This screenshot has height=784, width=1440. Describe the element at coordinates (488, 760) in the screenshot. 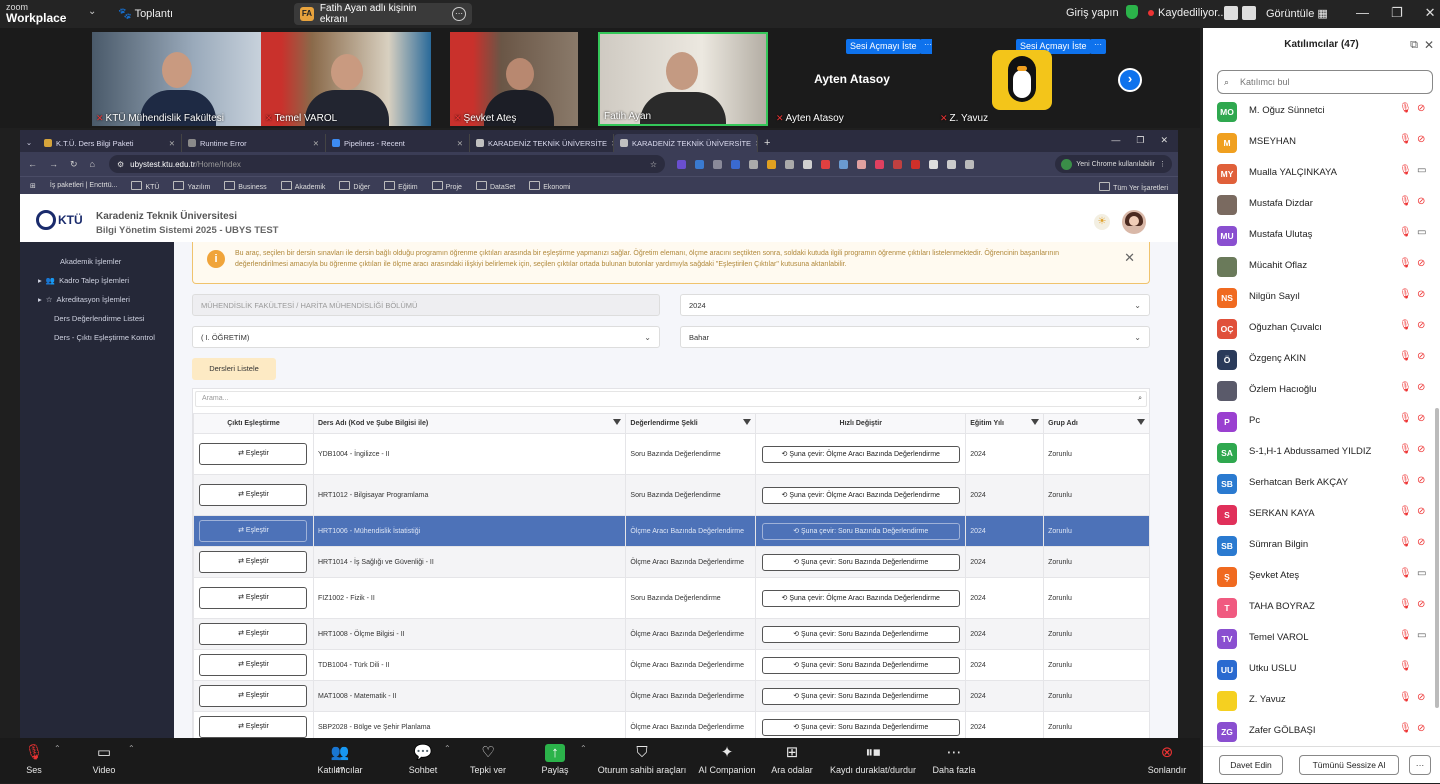

I see `react-button: ♡ Tepki ver` at that location.